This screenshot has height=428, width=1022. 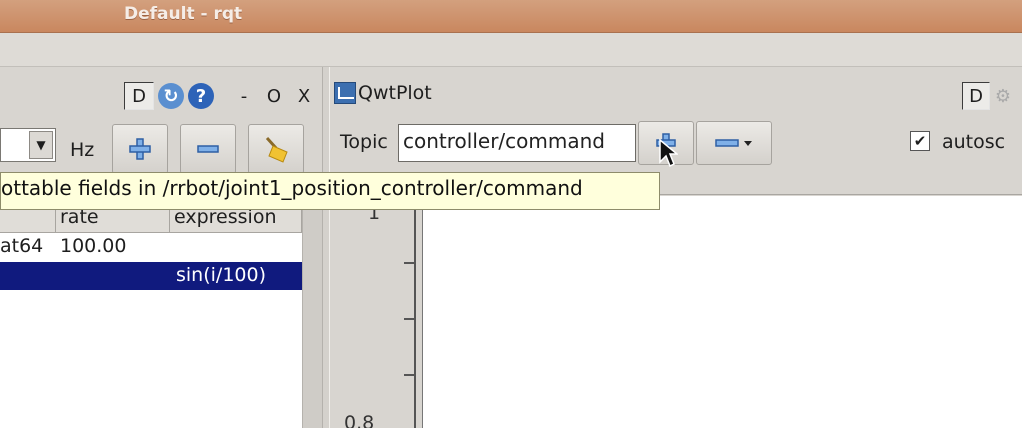 I want to click on help-button: ?, so click(x=201, y=96).